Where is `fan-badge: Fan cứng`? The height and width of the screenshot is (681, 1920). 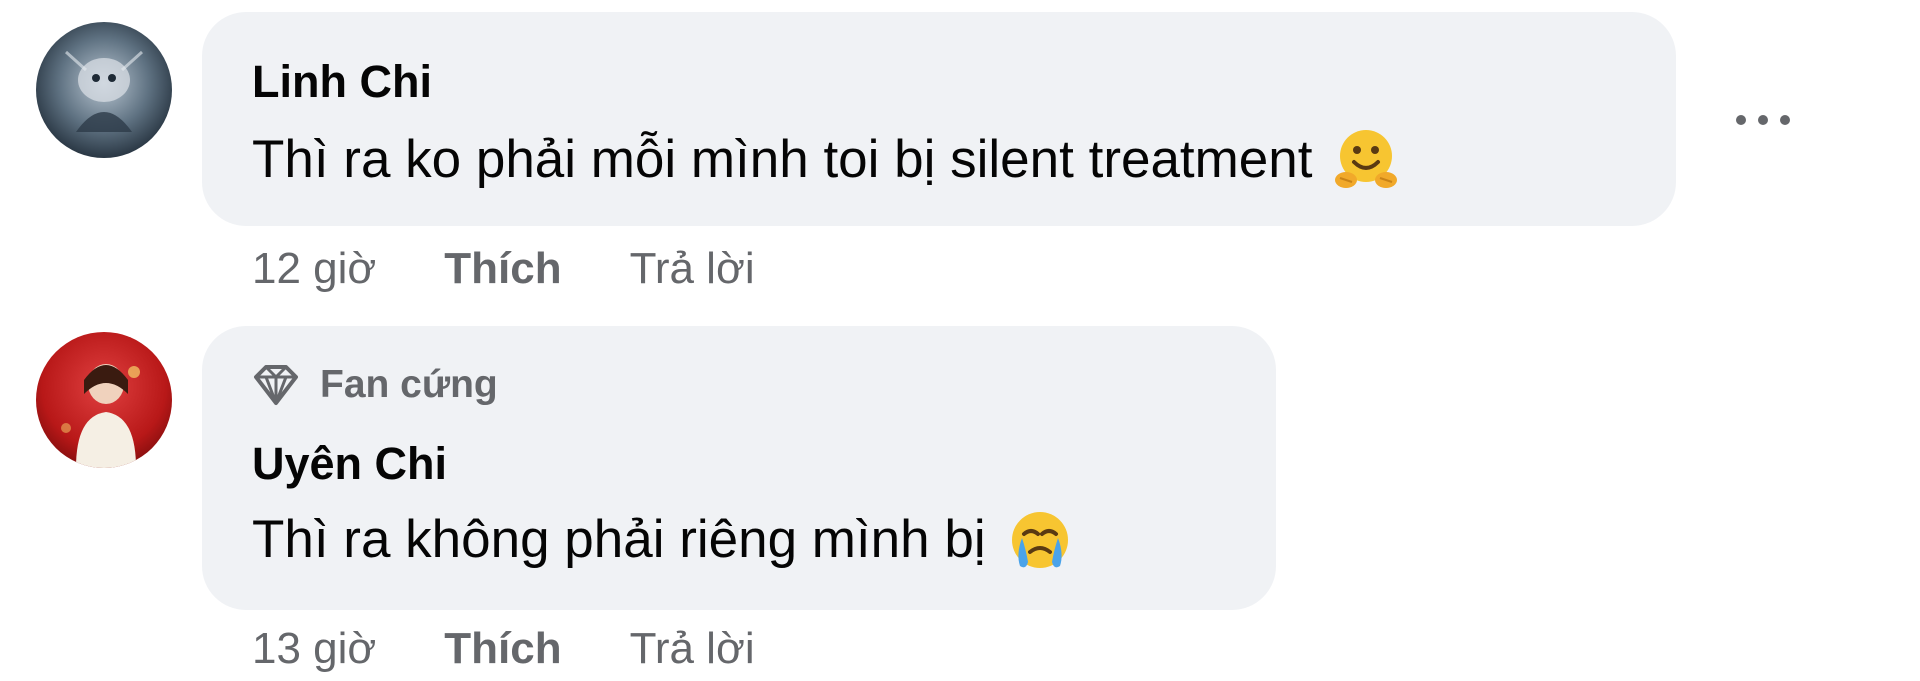
fan-badge: Fan cứng is located at coordinates (375, 385).